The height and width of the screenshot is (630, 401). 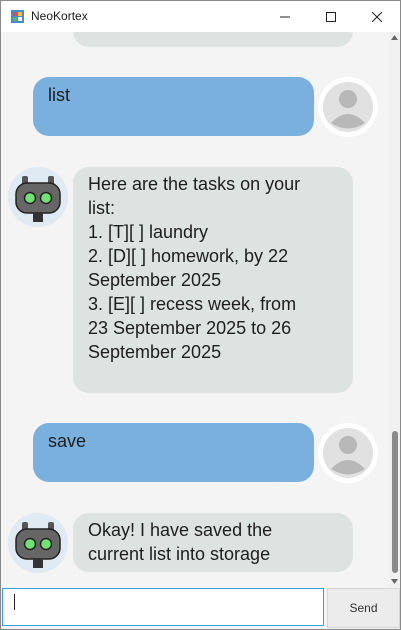 What do you see at coordinates (148, 232) in the screenshot?
I see `message-line: 1. [T][ ] laundry` at bounding box center [148, 232].